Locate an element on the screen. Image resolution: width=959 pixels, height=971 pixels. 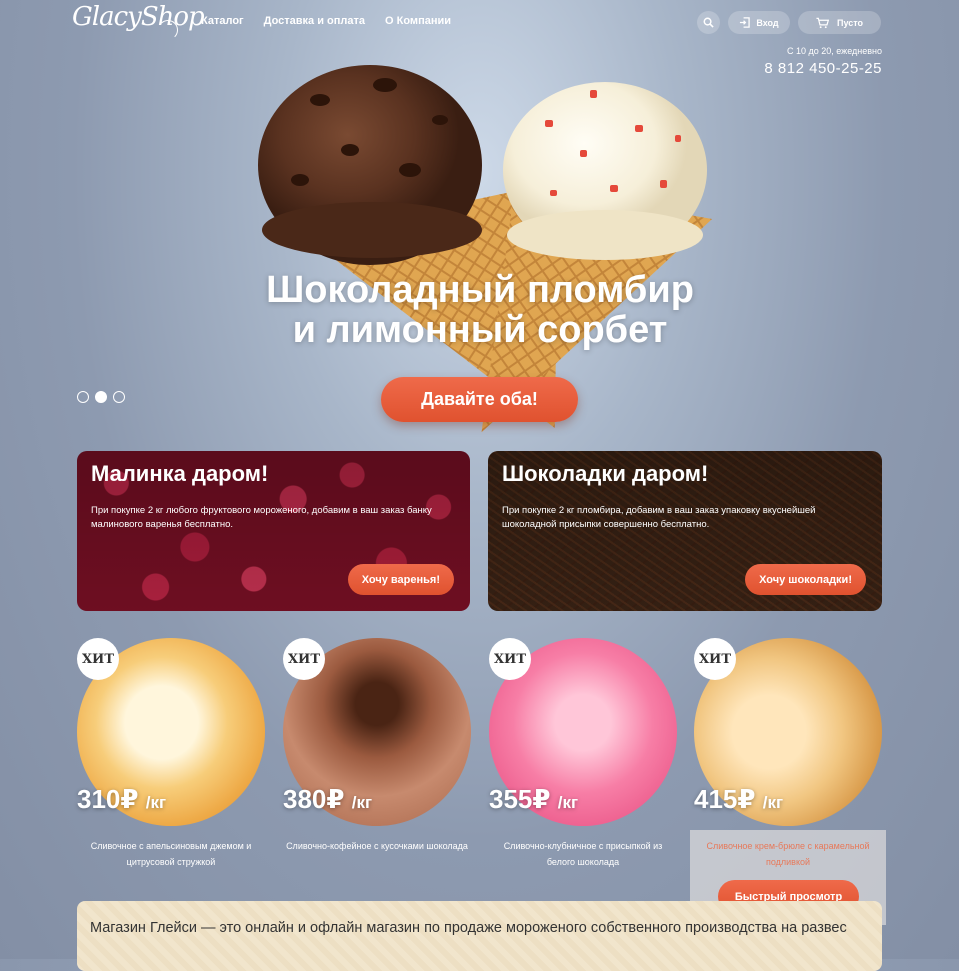
main-nav: Каталог Доставка и оплата О Компании is located at coordinates (326, 21).